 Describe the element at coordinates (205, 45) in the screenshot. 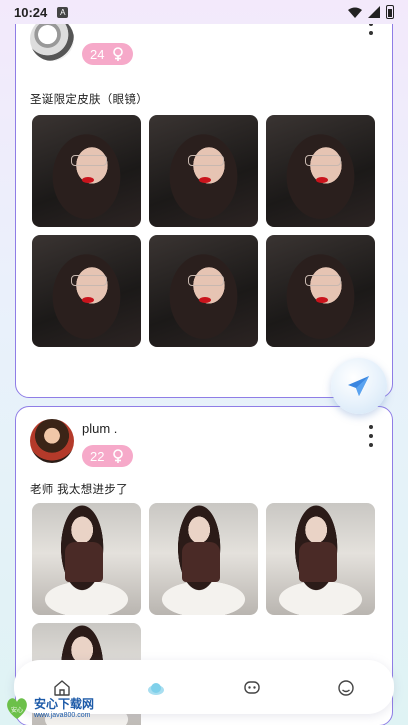

I see `post-header: 24` at that location.